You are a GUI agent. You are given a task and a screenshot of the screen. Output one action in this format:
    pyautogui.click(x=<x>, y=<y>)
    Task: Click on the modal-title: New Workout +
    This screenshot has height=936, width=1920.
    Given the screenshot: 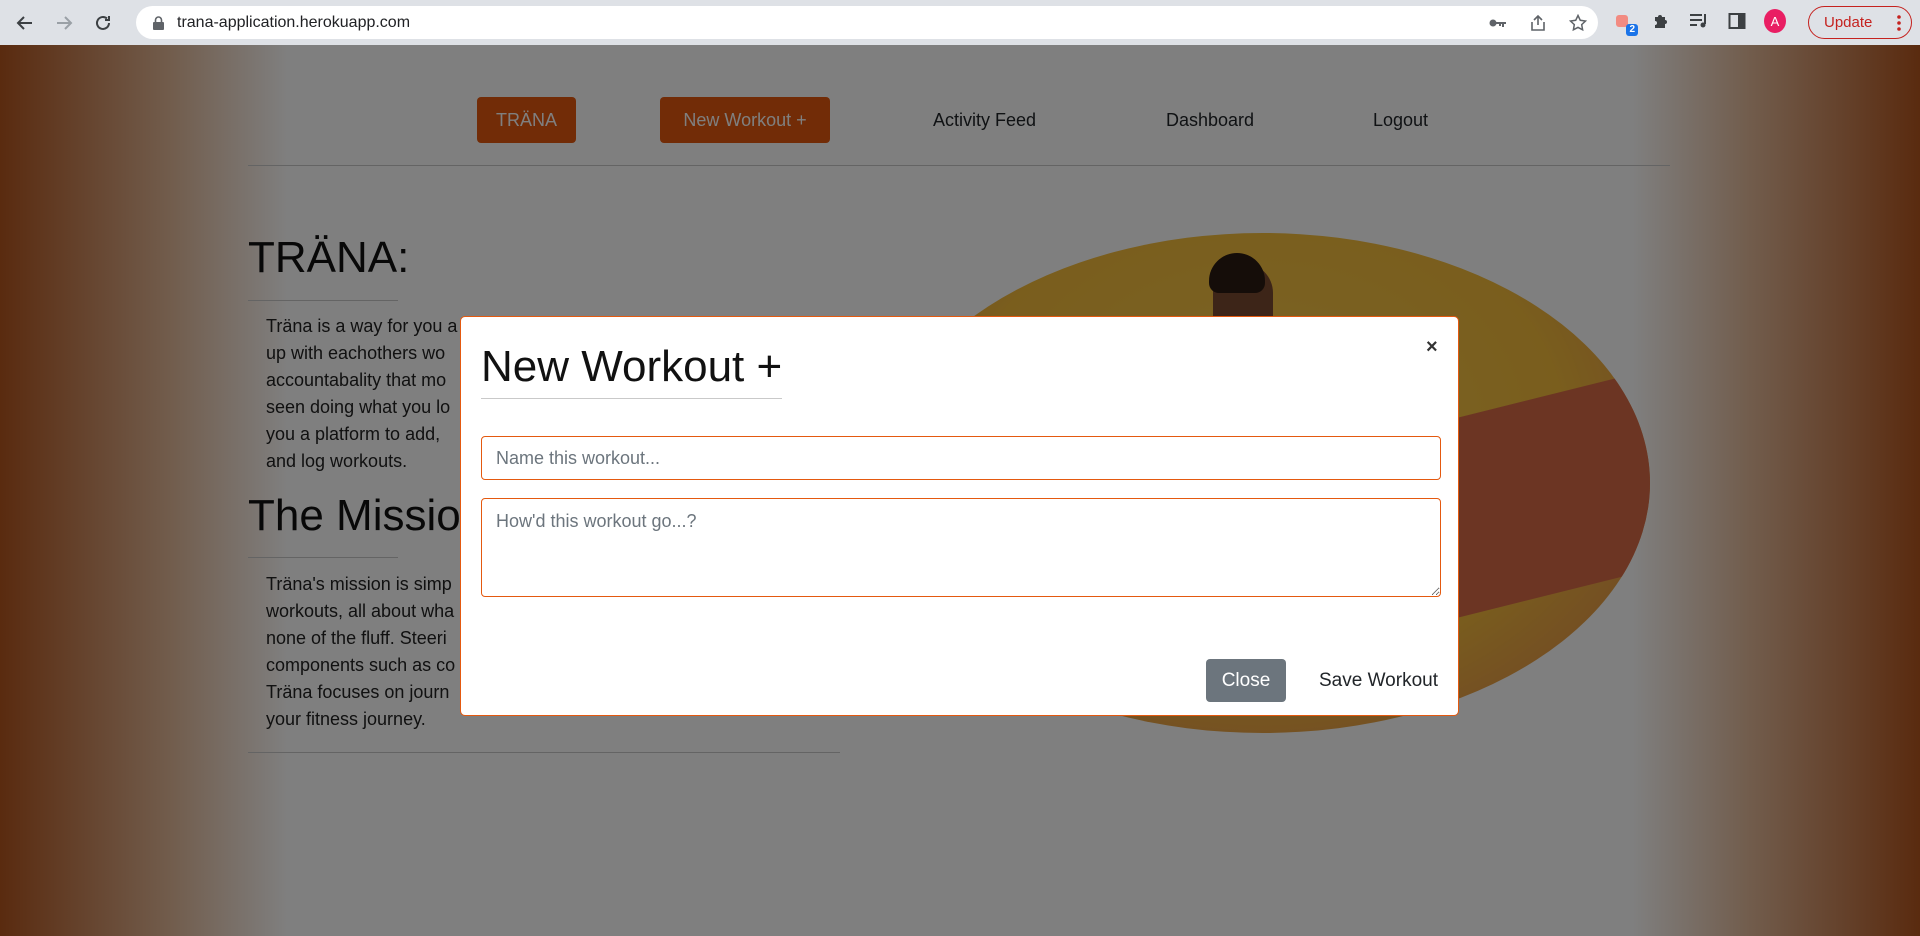 What is the action you would take?
    pyautogui.click(x=632, y=370)
    